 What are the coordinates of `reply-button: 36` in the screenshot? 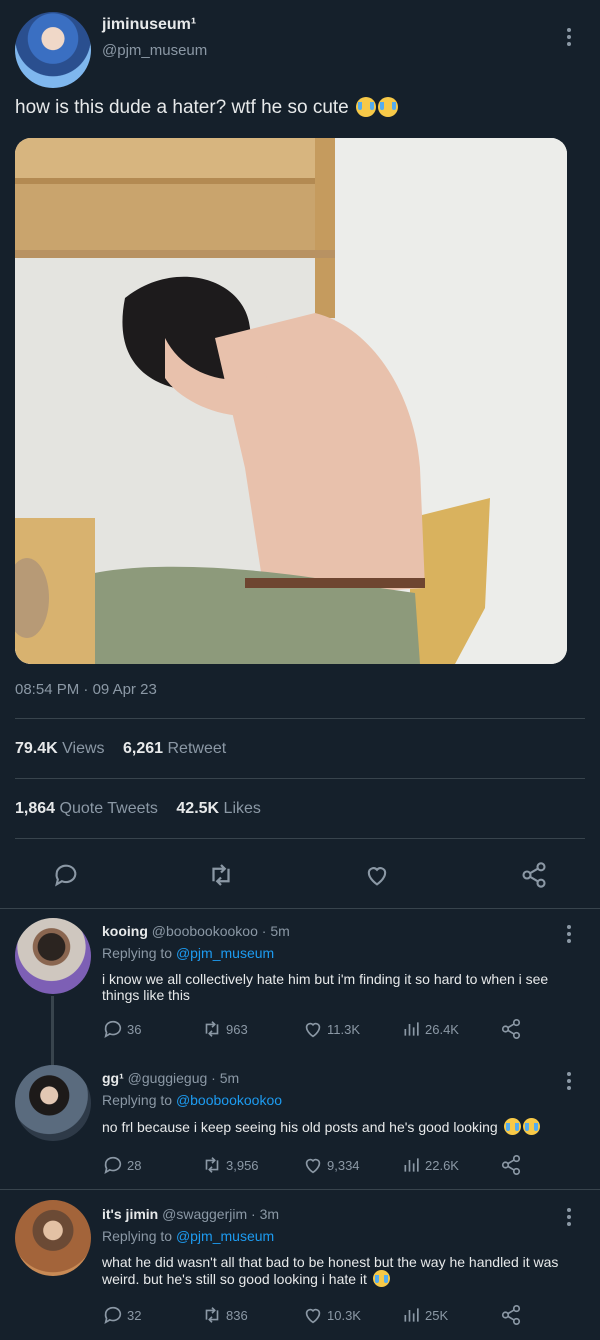 It's located at (121, 1029).